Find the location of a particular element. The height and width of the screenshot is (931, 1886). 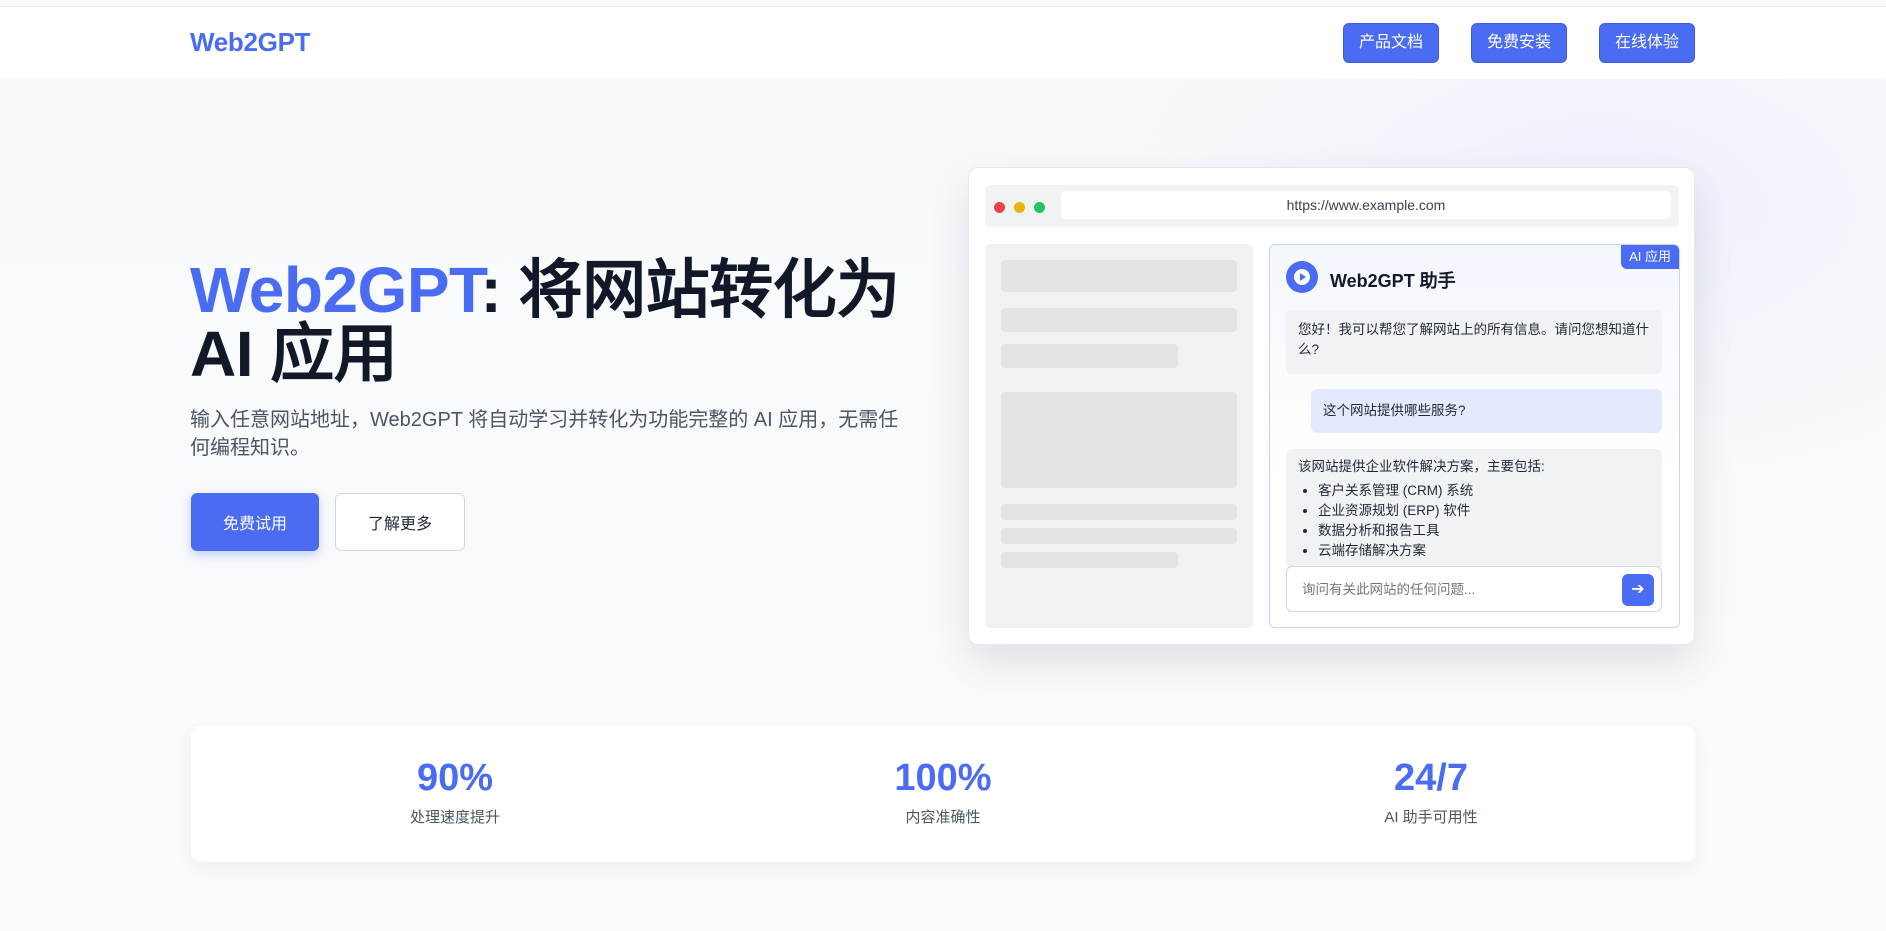

skeleton-block is located at coordinates (1119, 276).